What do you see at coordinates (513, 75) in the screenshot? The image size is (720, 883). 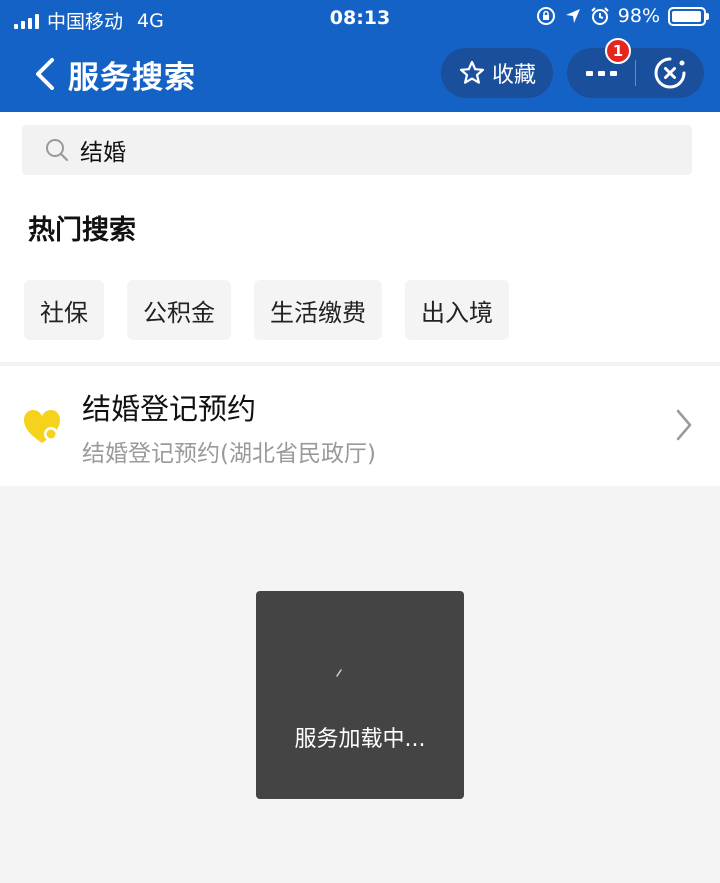 I see `favorite-label: 收藏` at bounding box center [513, 75].